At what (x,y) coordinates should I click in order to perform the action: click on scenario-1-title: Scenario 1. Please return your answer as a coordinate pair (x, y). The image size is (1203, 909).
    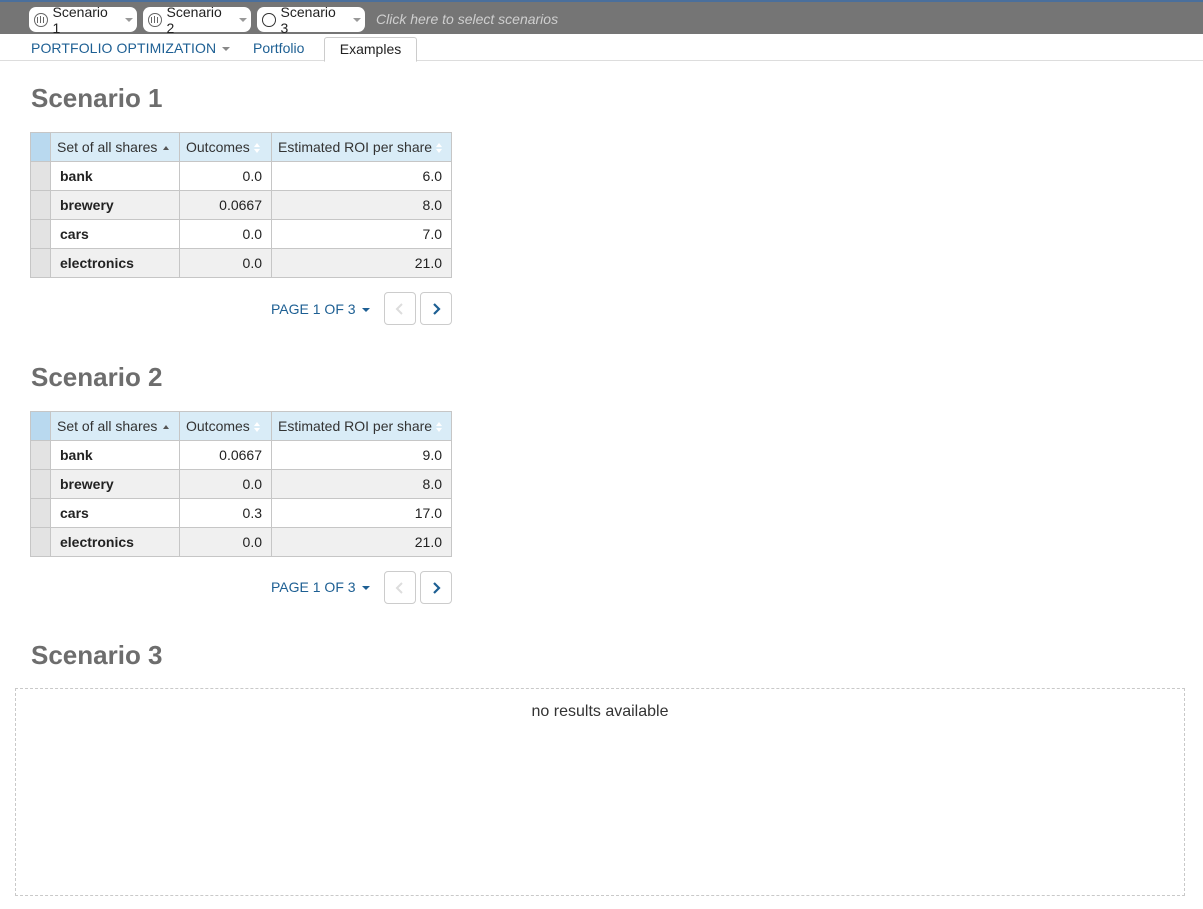
    Looking at the image, I should click on (97, 98).